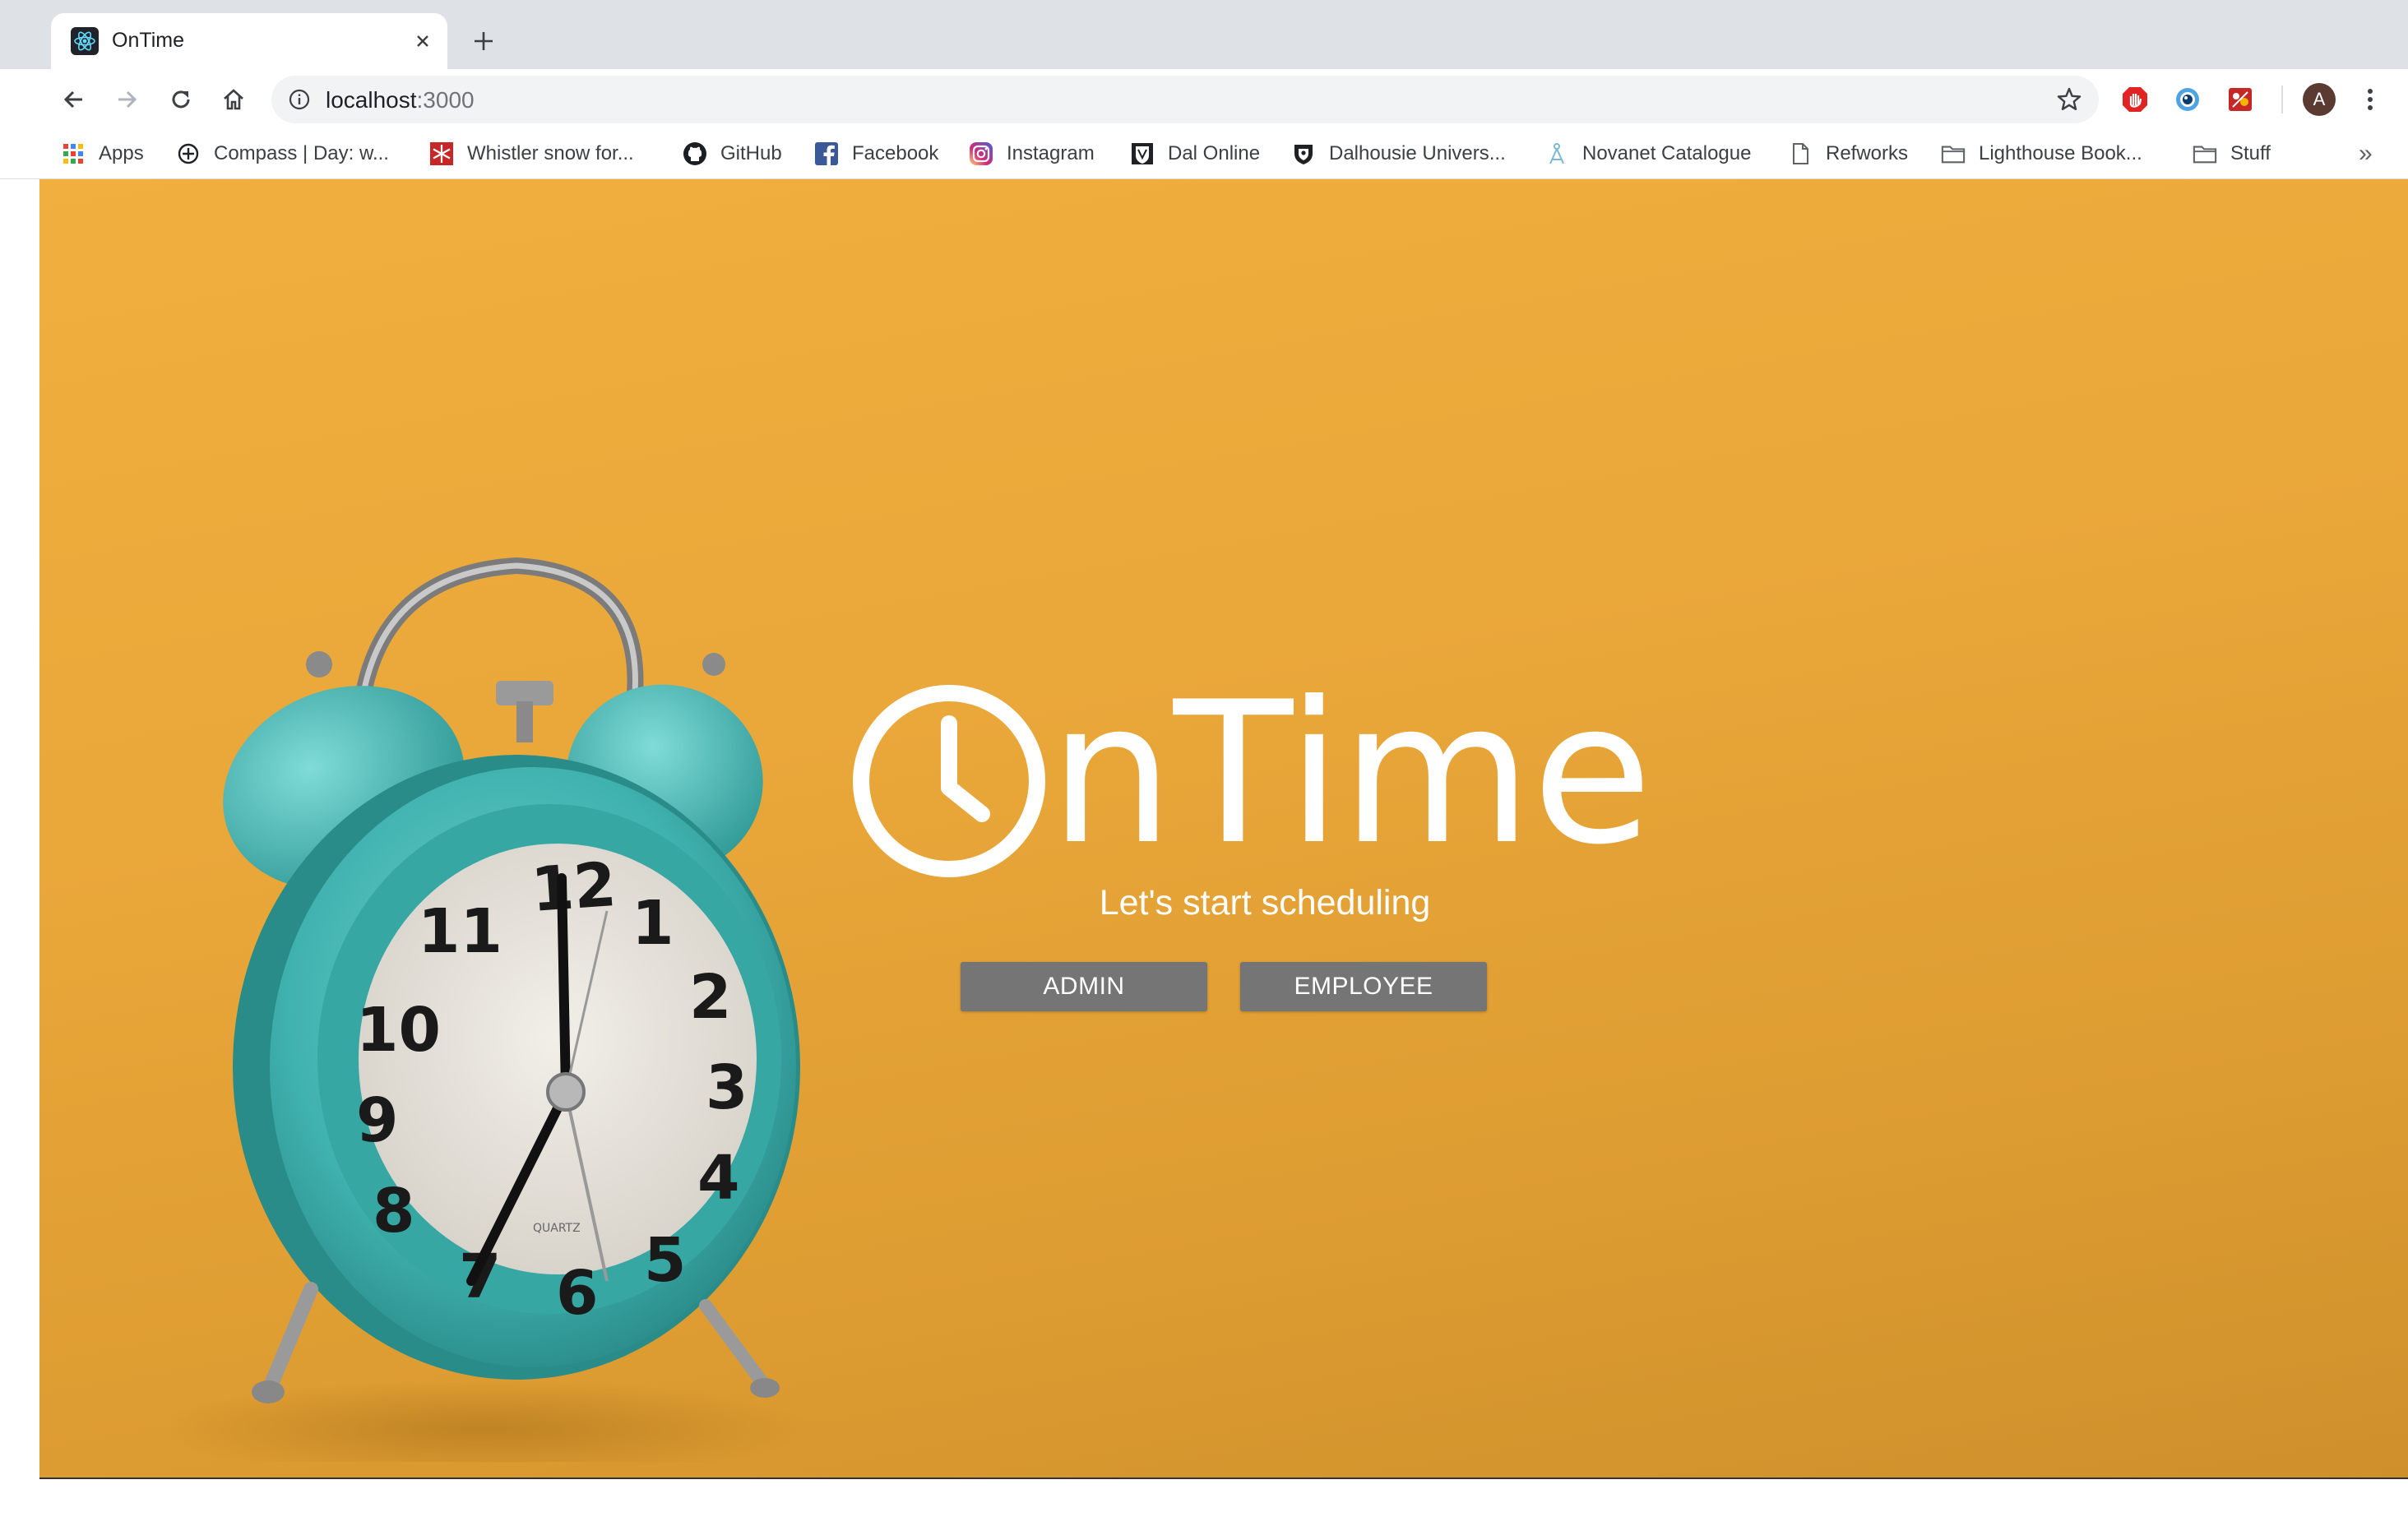 Image resolution: width=2408 pixels, height=1526 pixels. I want to click on more-vertical-icon, so click(2370, 99).